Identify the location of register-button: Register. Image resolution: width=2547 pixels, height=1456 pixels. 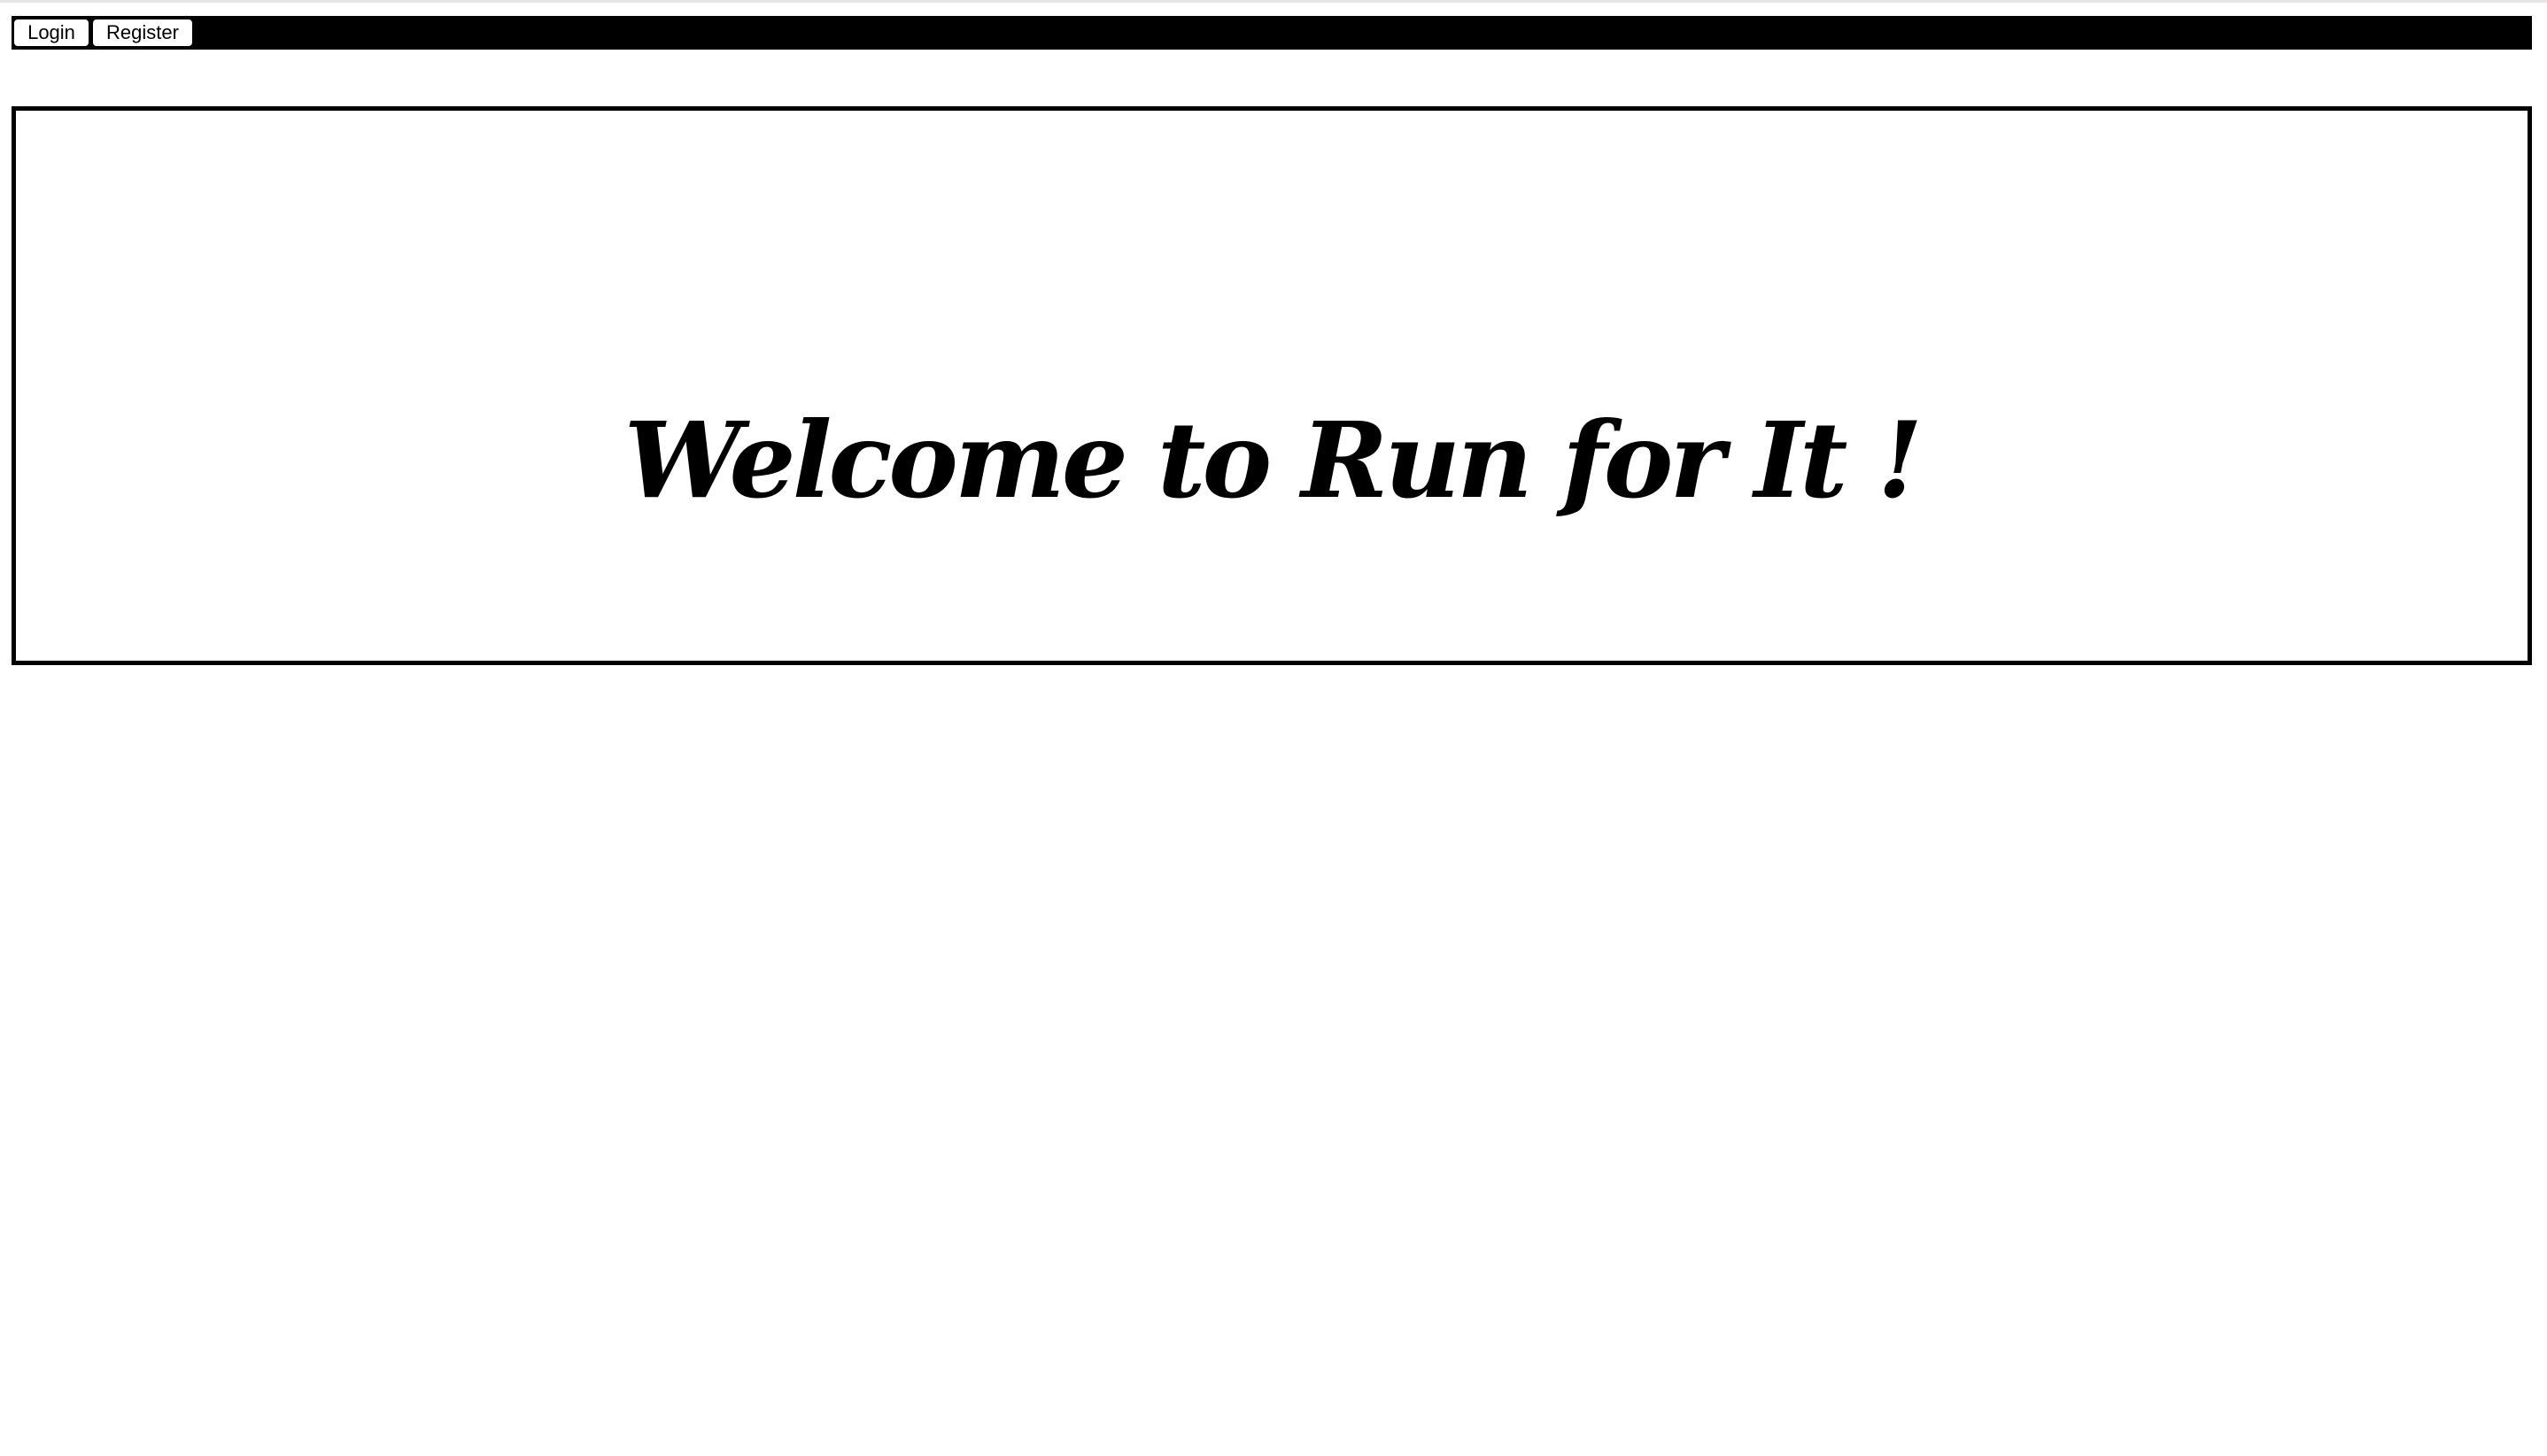
(143, 33).